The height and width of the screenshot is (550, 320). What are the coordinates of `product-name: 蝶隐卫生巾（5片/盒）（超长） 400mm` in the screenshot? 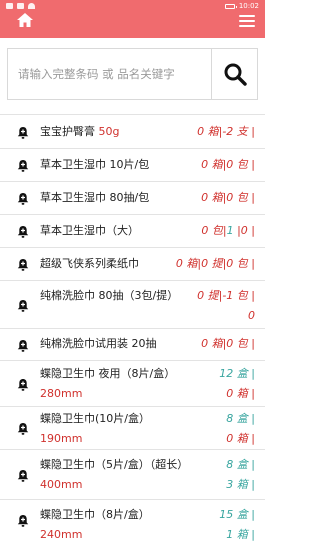 It's located at (115, 475).